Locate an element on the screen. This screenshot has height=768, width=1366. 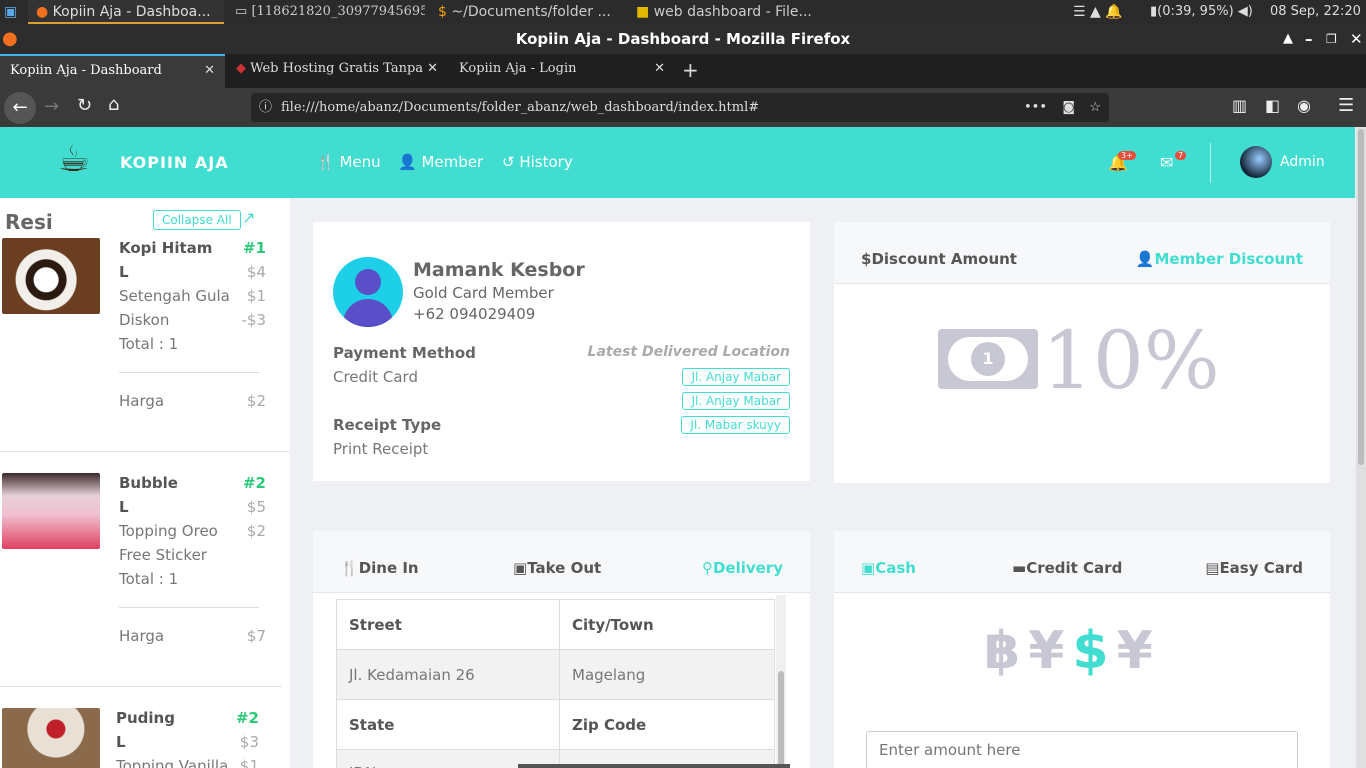
nav-history: ↺ History is located at coordinates (537, 162).